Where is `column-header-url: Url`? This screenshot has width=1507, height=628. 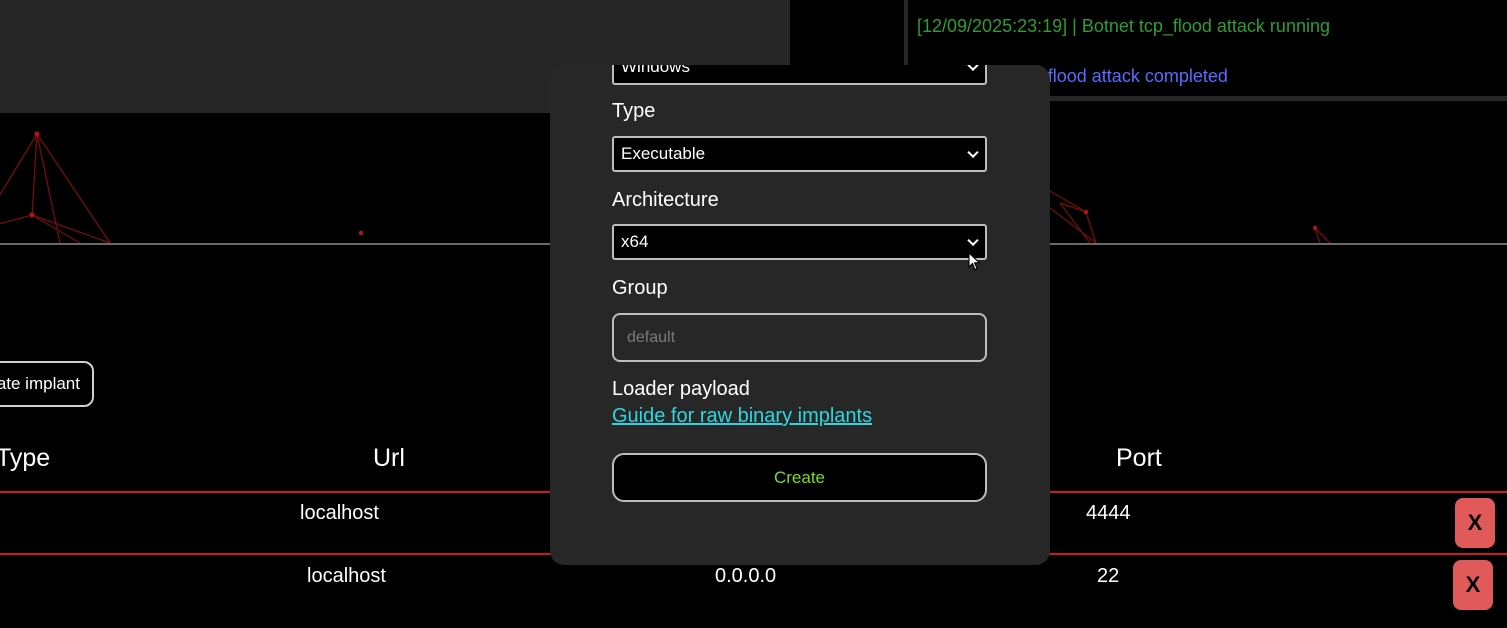
column-header-url: Url is located at coordinates (389, 458).